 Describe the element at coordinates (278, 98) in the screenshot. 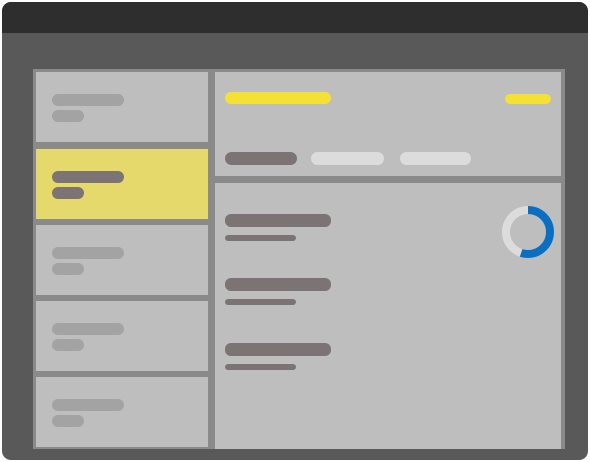

I see `header-title-placeholder` at that location.